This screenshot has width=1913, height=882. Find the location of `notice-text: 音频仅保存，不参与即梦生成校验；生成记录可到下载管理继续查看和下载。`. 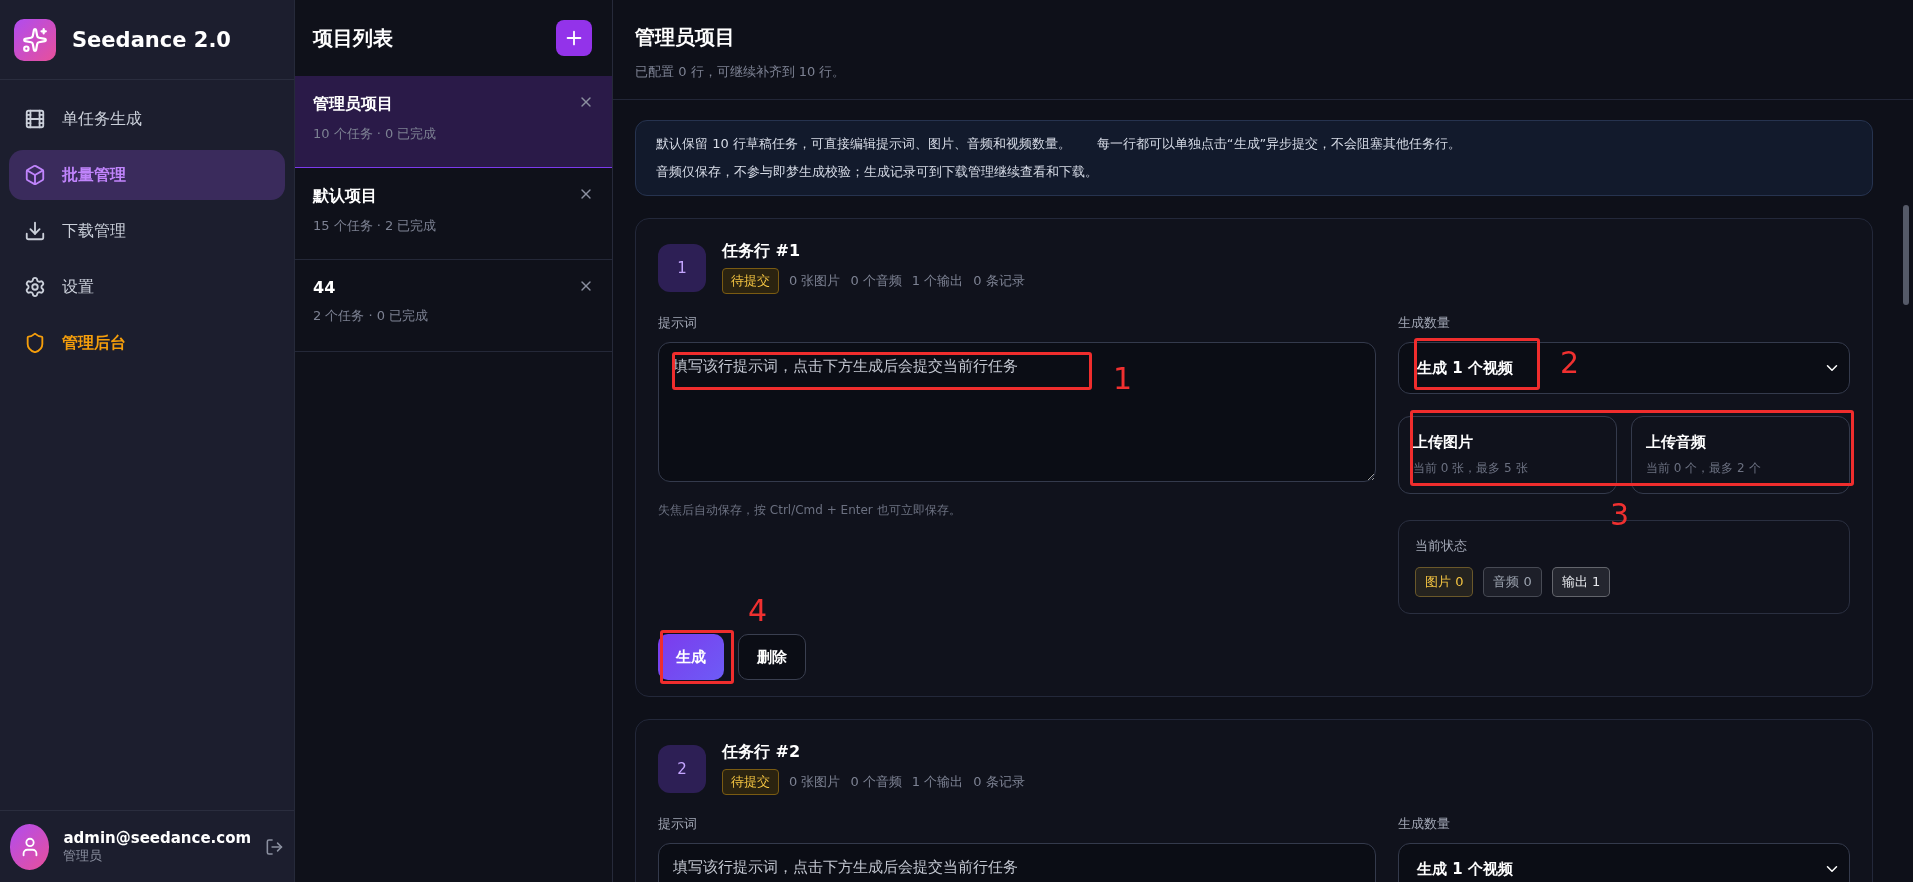

notice-text: 音频仅保存，不参与即梦生成校验；生成记录可到下载管理继续查看和下载。 is located at coordinates (877, 172).